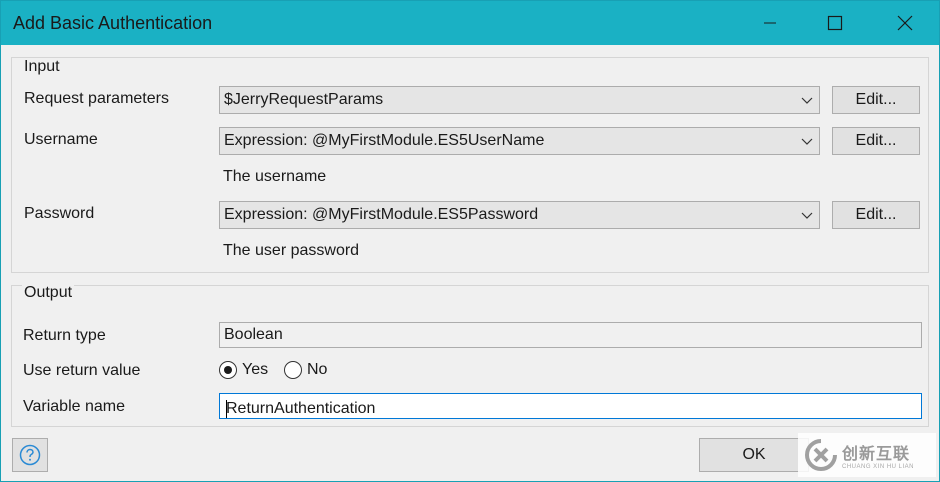 The height and width of the screenshot is (482, 940). I want to click on radio-selected-dot, so click(228, 370).